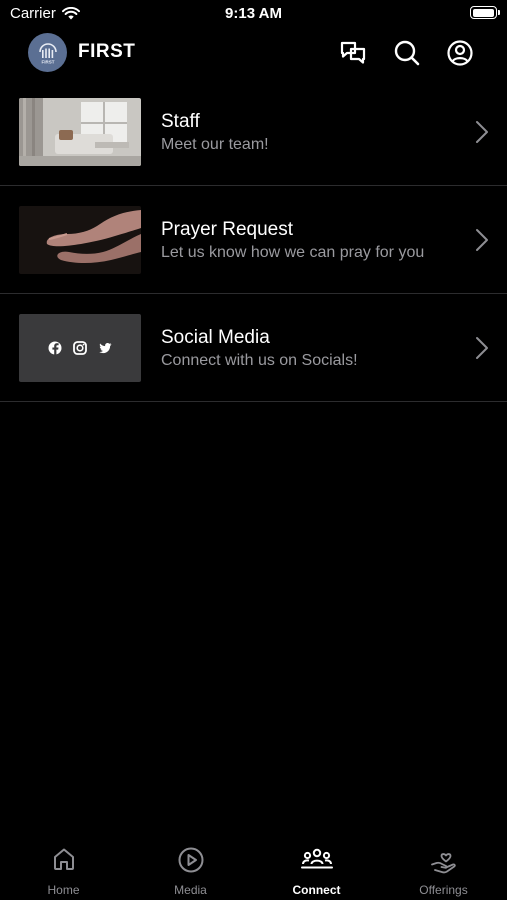 This screenshot has width=507, height=900. What do you see at coordinates (63, 859) in the screenshot?
I see `home-icon` at bounding box center [63, 859].